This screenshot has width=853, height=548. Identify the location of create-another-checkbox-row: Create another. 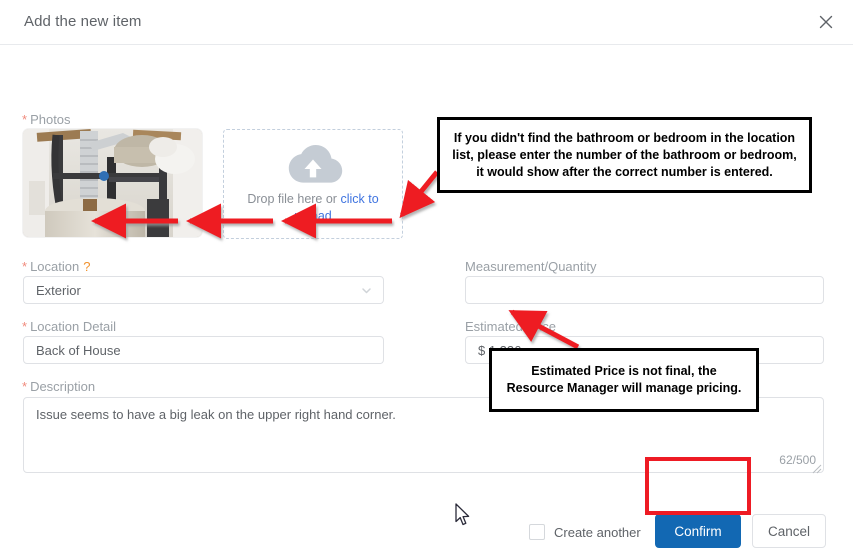
(585, 532).